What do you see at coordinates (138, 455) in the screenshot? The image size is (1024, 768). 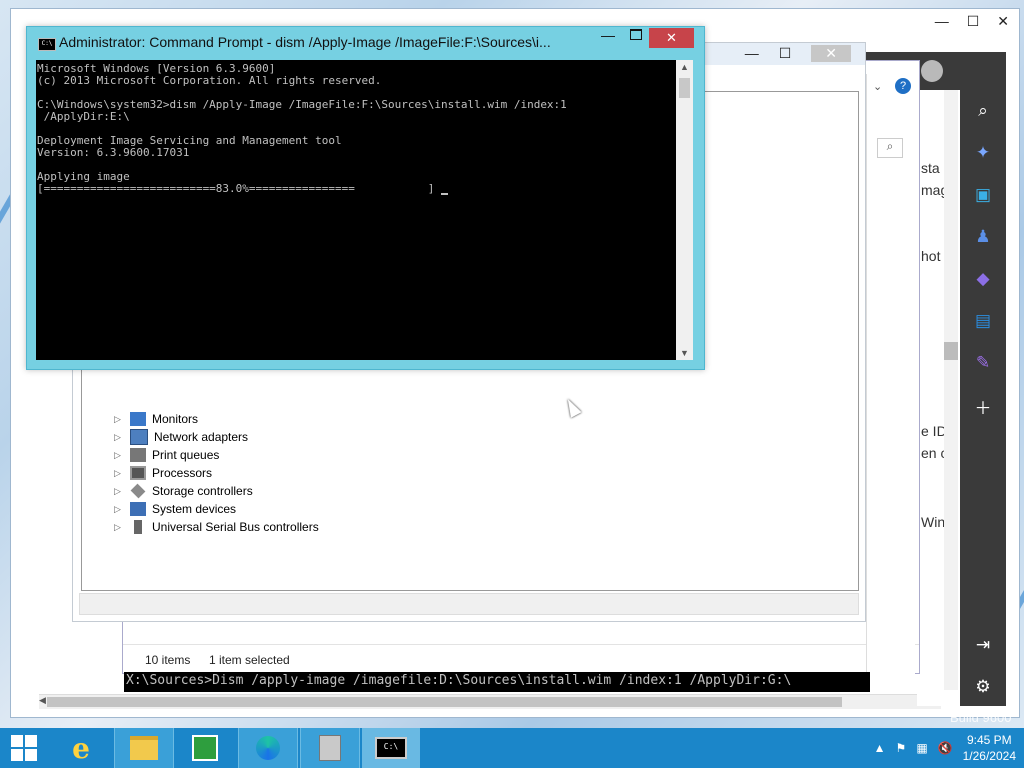 I see `printer-icon` at bounding box center [138, 455].